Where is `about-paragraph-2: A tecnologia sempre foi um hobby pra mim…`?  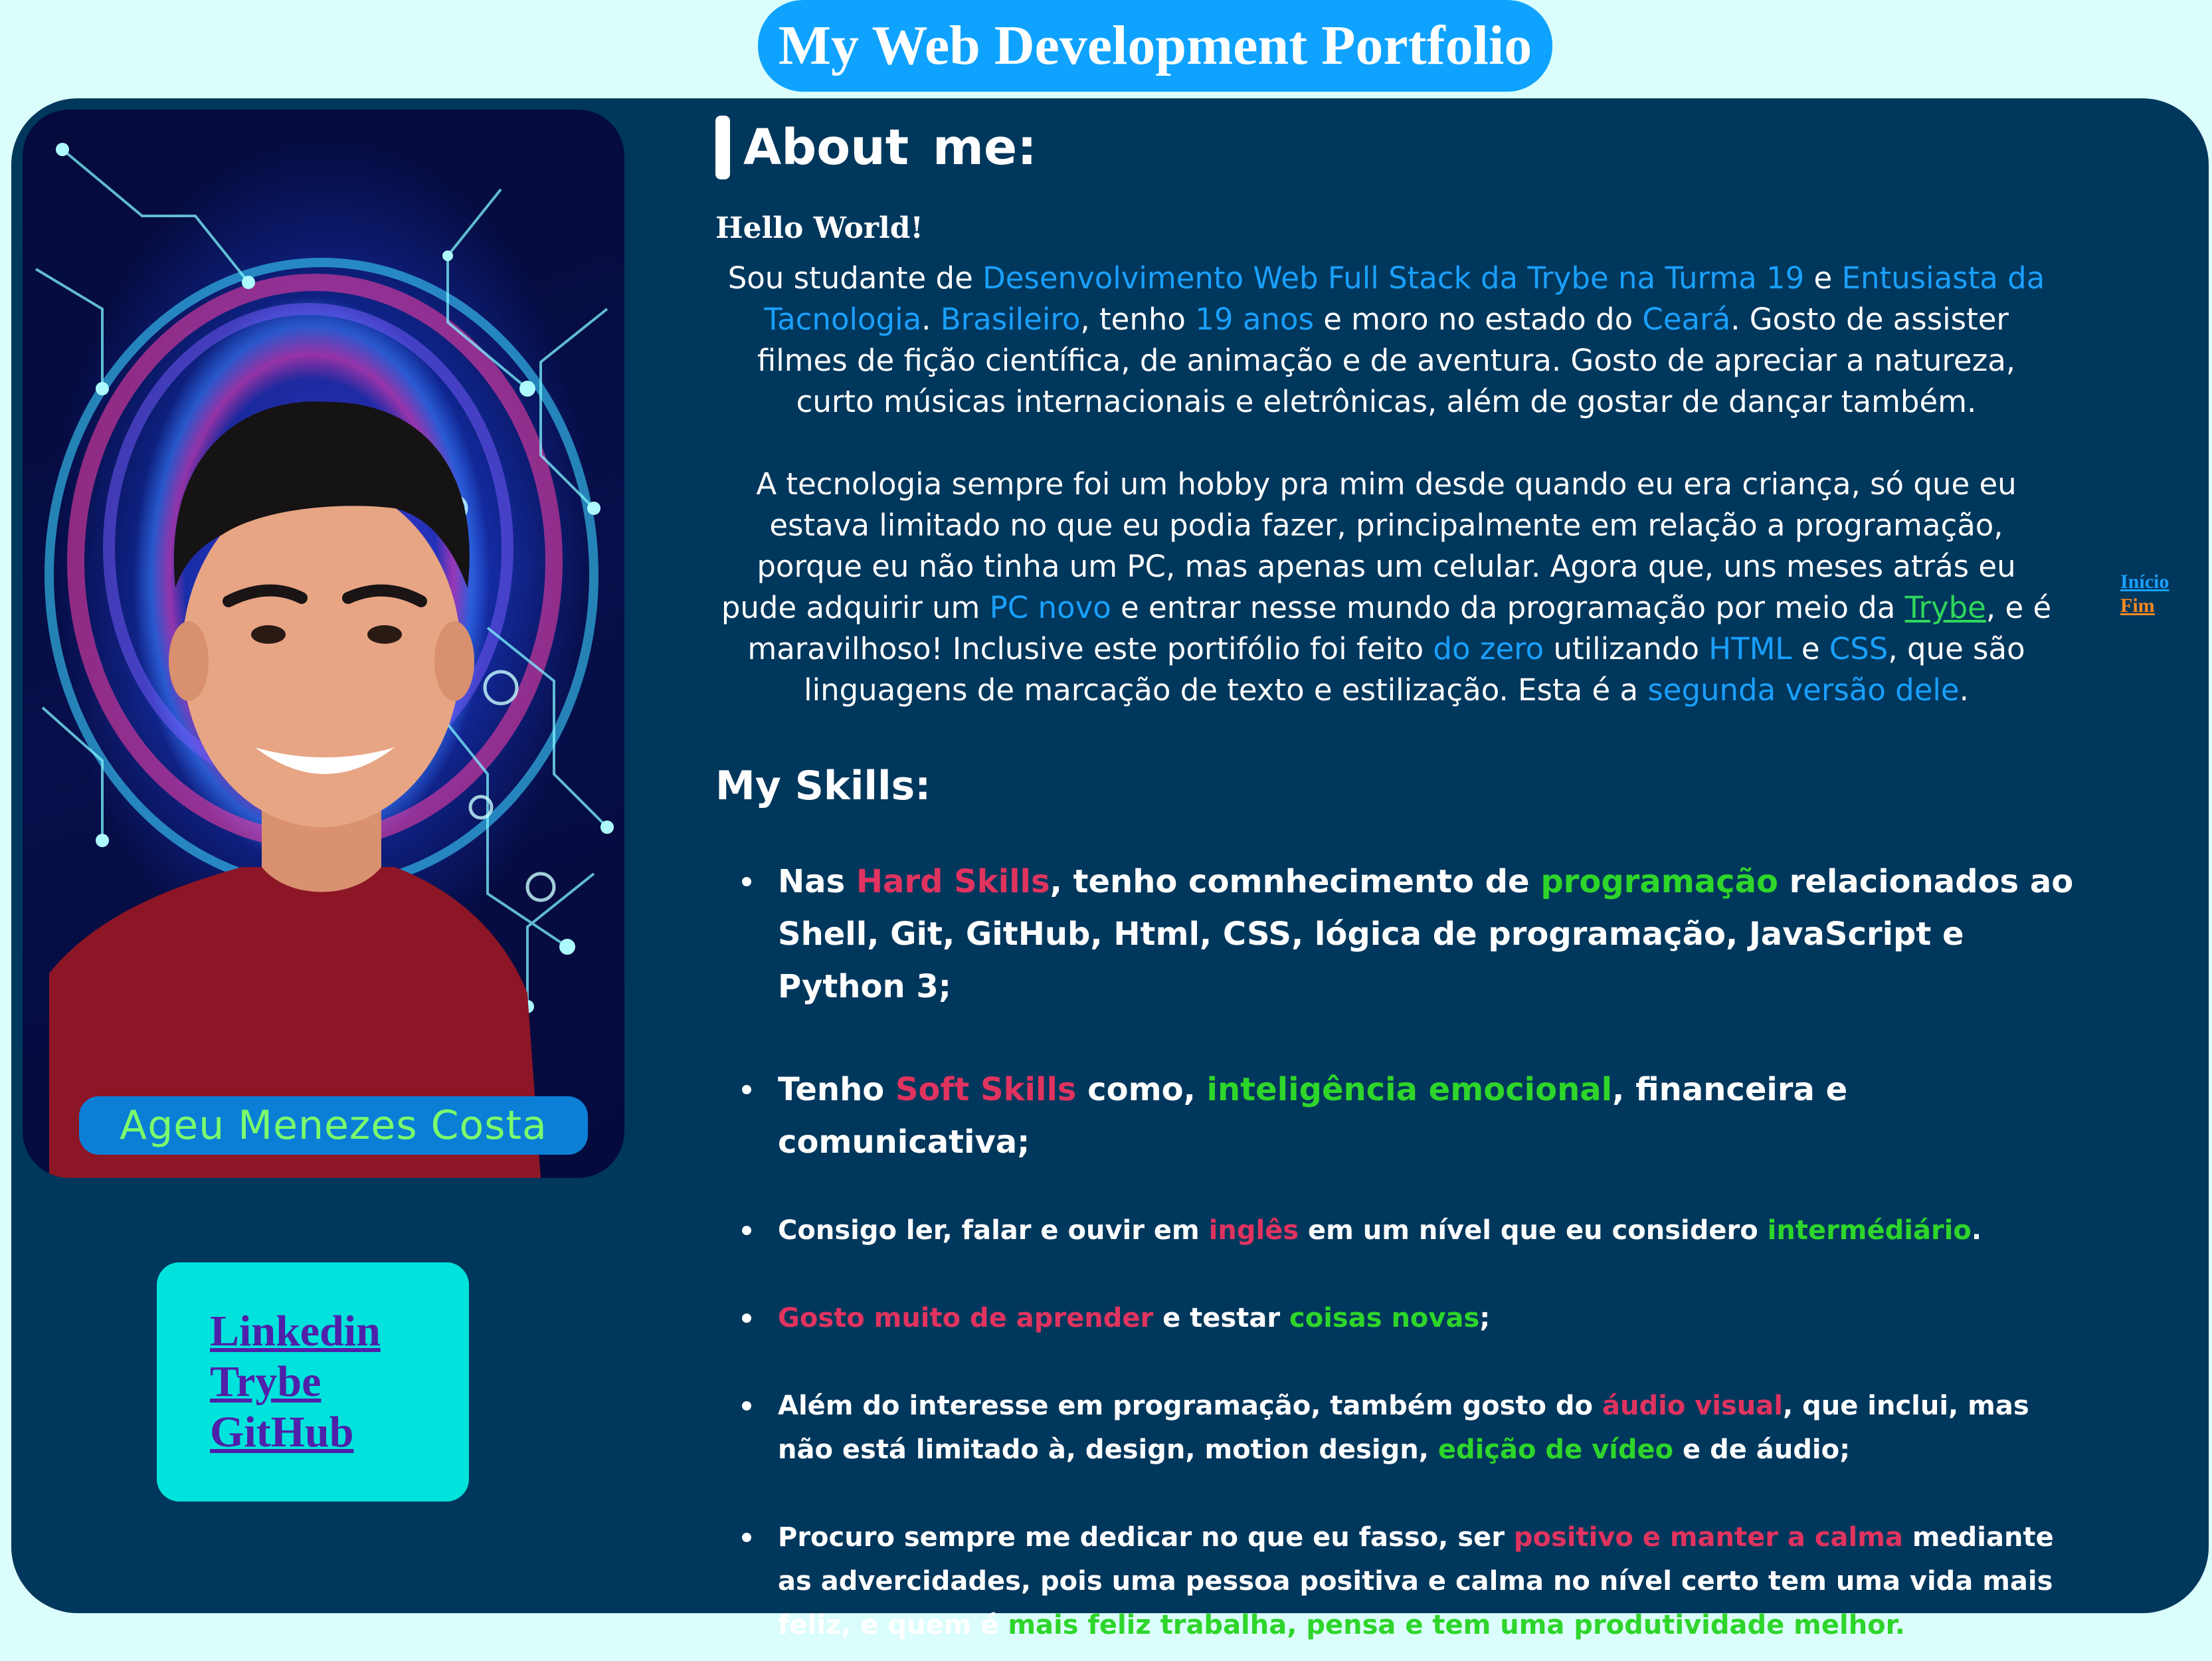 about-paragraph-2: A tecnologia sempre foi um hobby pra mim… is located at coordinates (1386, 587).